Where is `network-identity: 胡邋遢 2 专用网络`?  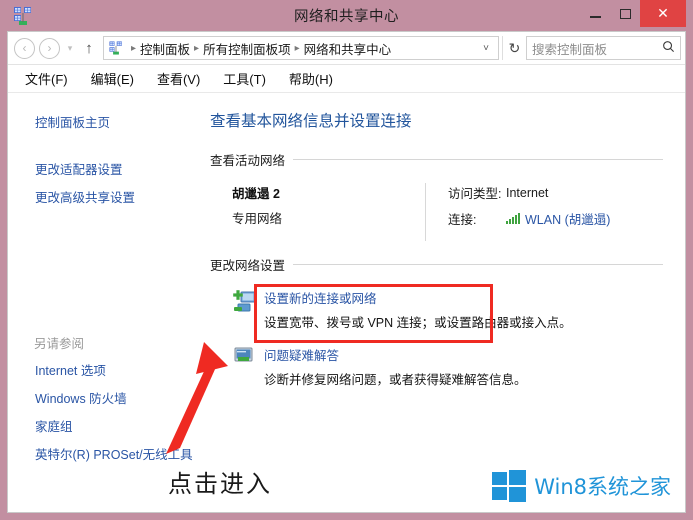
network-identity: 胡邋遢 2 专用网络 is located at coordinates (317, 212).